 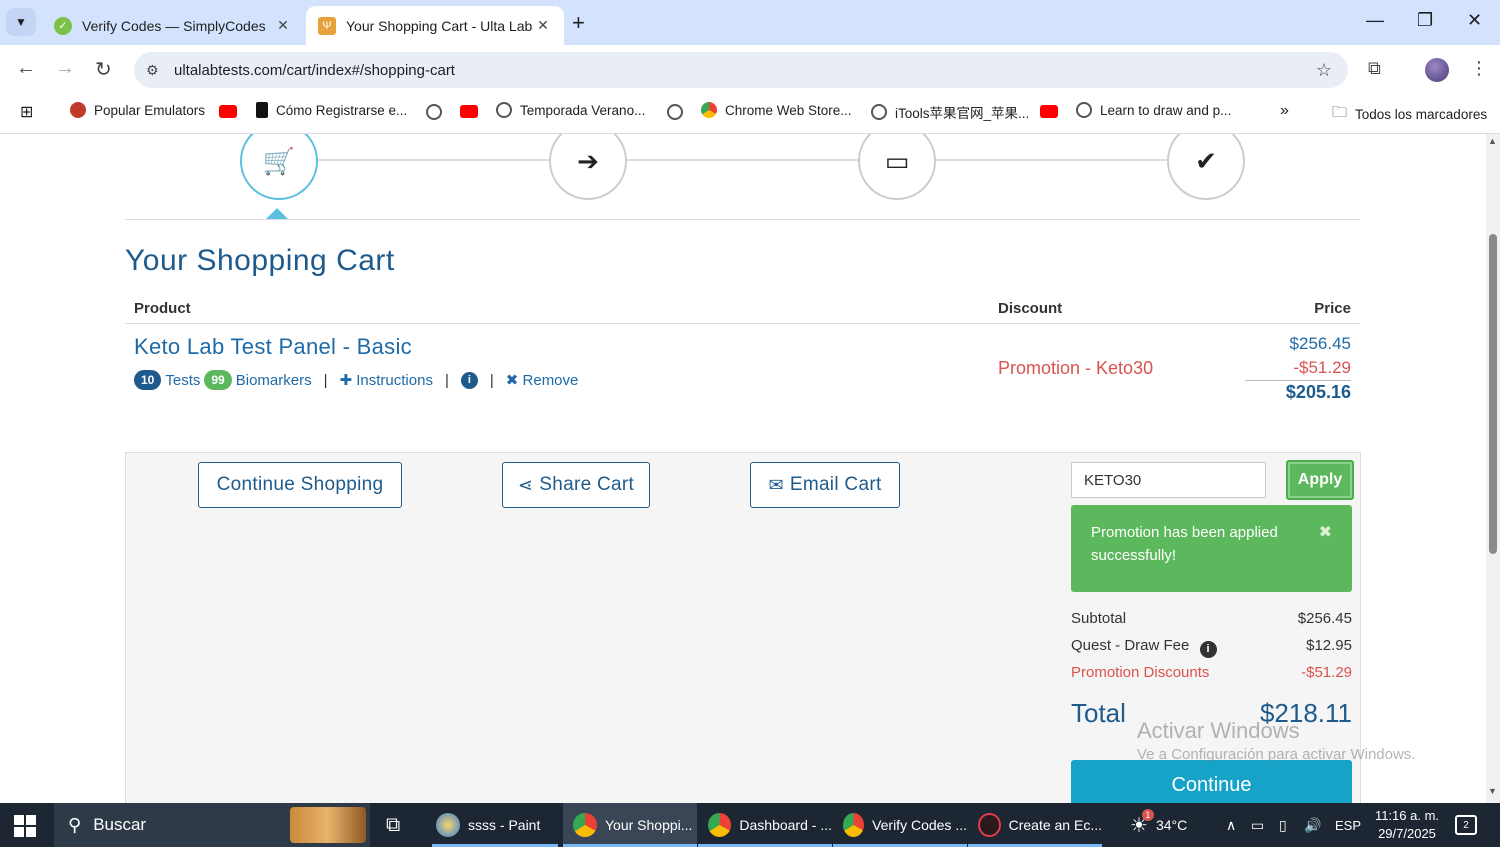 What do you see at coordinates (1407, 833) in the screenshot?
I see `clock-date: 29/7/2025` at bounding box center [1407, 833].